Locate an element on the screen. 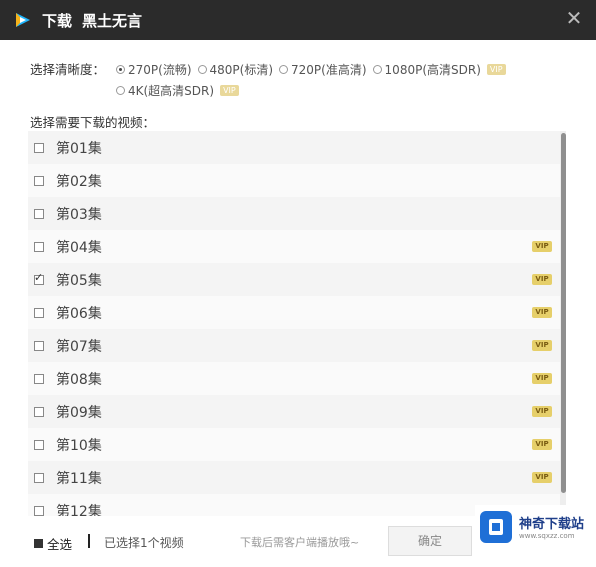  quality-option-label: 720P(准高清) is located at coordinates (329, 70).